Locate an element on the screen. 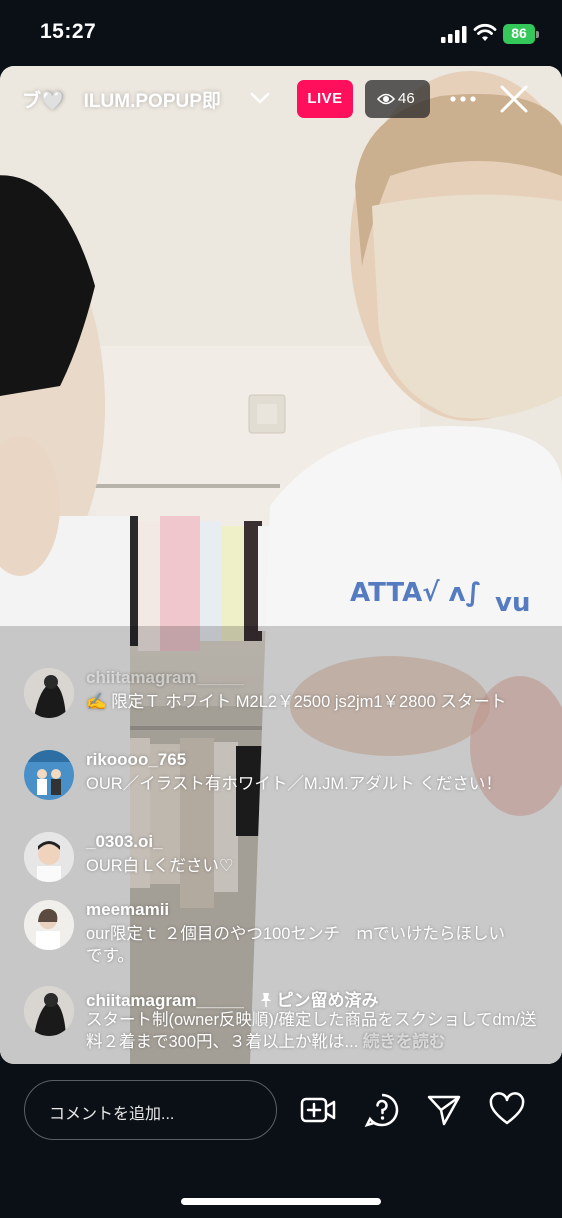 Image resolution: width=562 pixels, height=1218 pixels. pin-icon is located at coordinates (265, 1000).